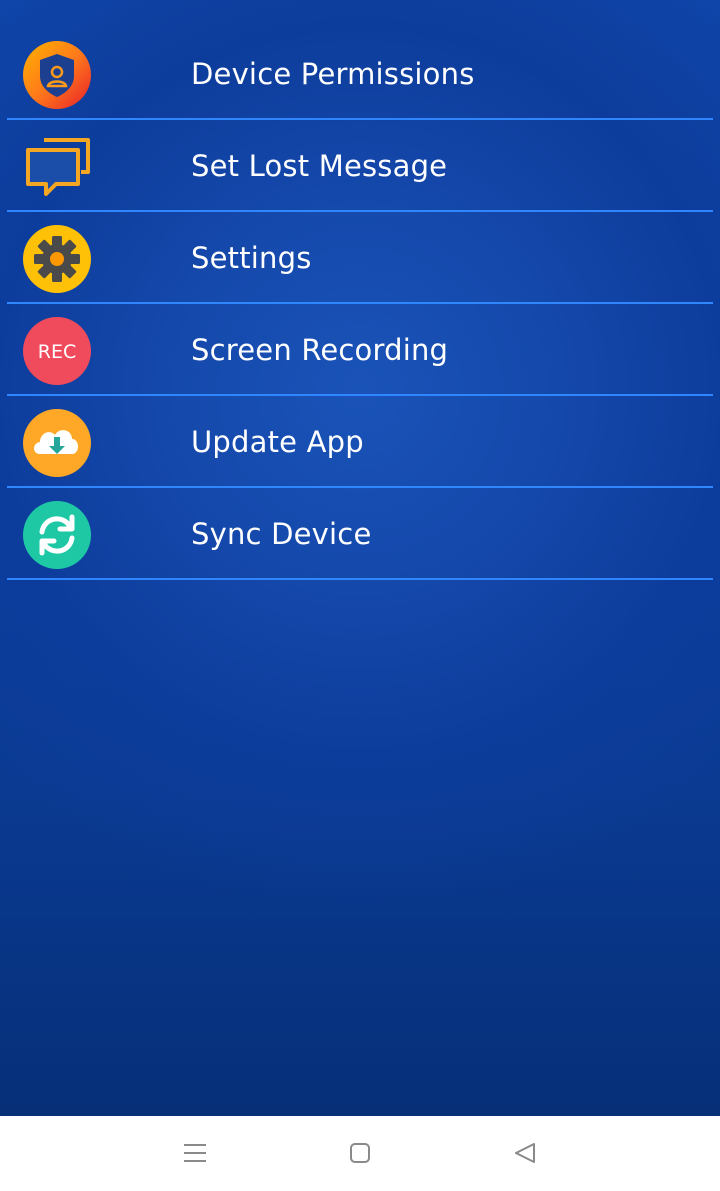  I want to click on navigation-bar, so click(360, 1153).